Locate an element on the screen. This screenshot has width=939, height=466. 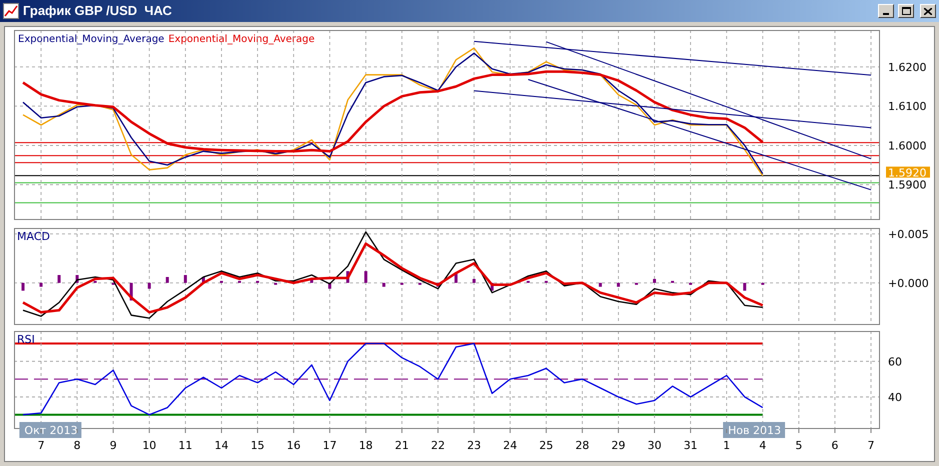
axis-label: 60 is located at coordinates (895, 361).